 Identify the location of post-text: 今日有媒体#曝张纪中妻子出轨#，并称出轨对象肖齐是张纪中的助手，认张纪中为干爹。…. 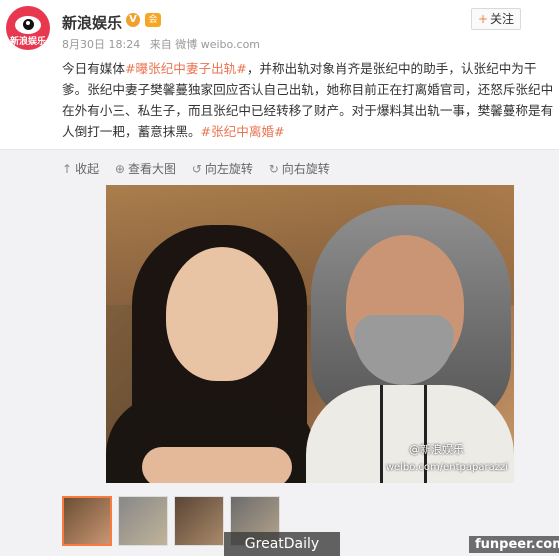
(309, 100).